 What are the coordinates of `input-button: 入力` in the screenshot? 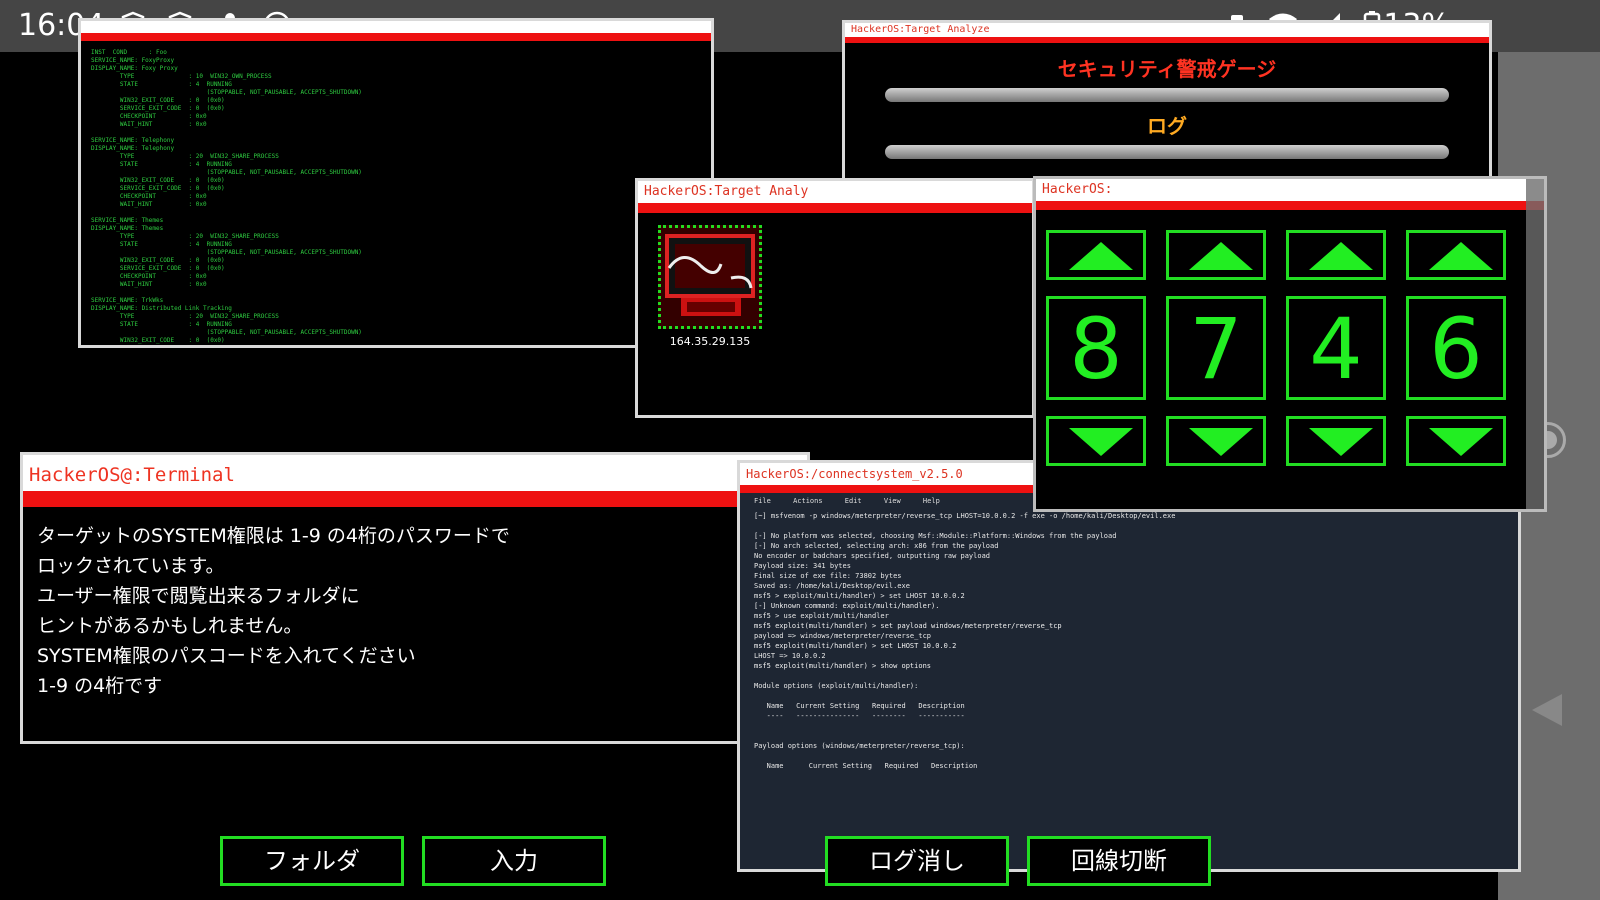 It's located at (514, 861).